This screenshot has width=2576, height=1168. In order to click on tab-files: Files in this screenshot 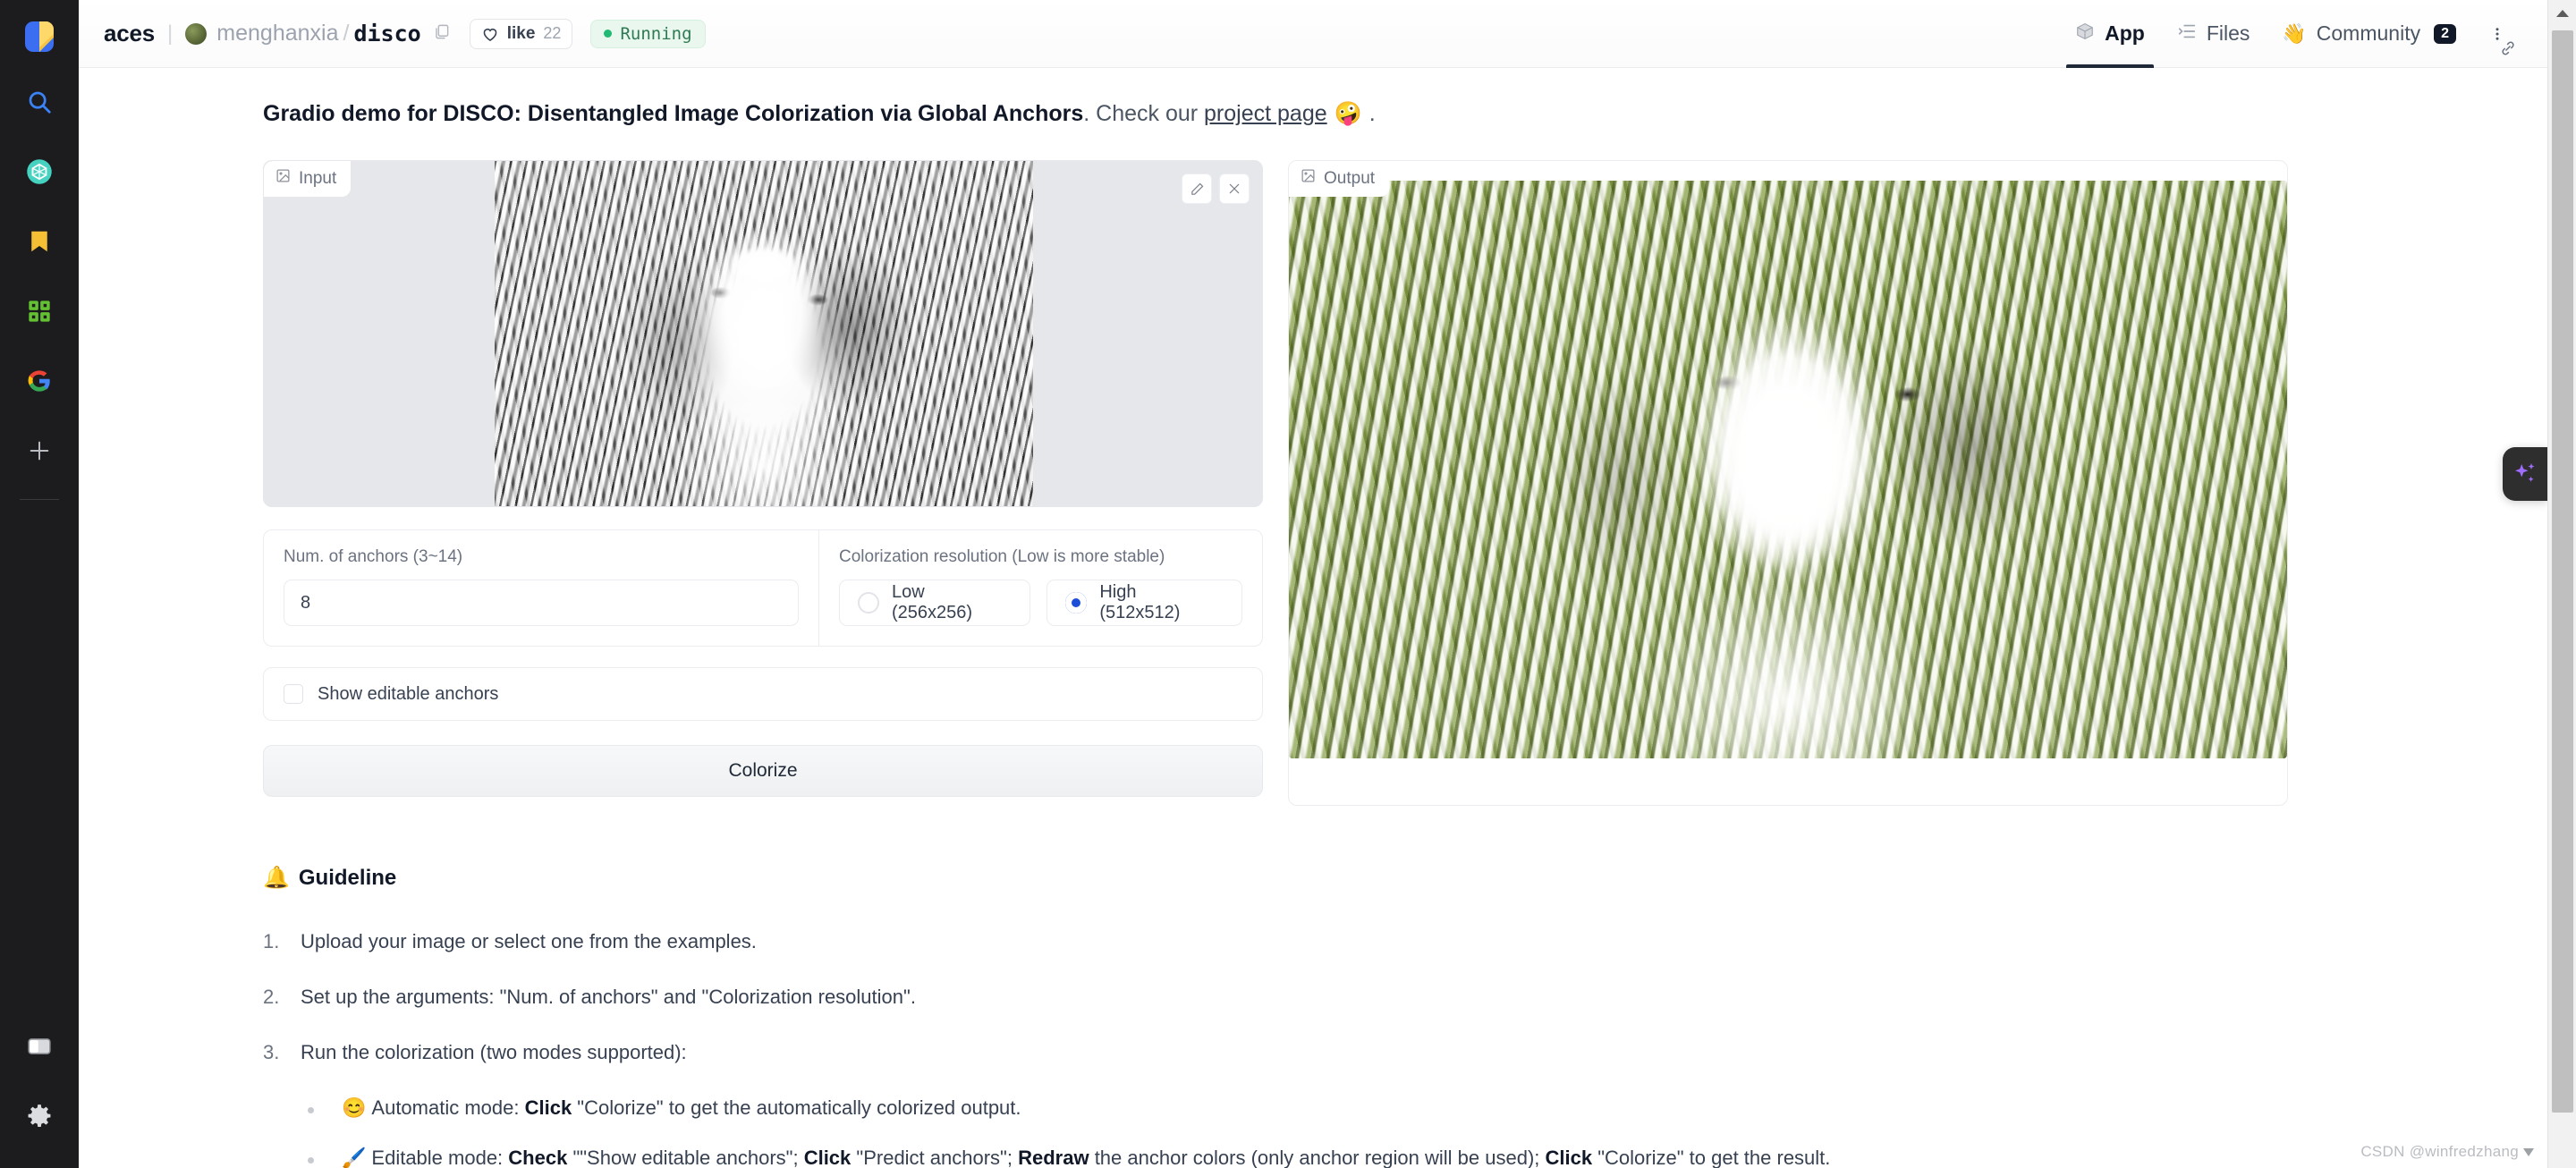, I will do `click(2214, 34)`.